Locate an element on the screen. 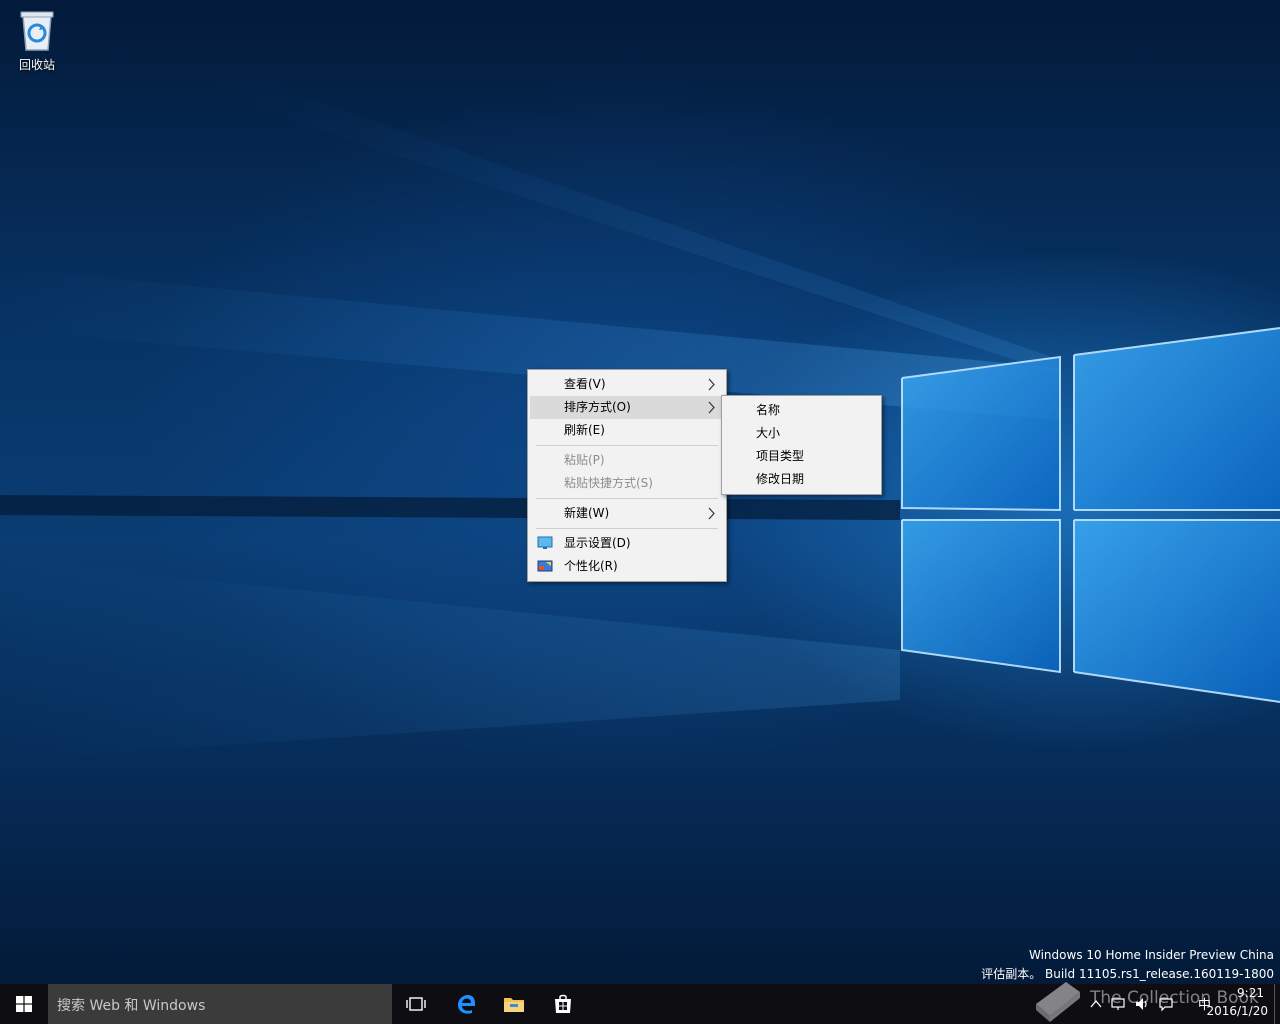 The height and width of the screenshot is (1024, 1280). menu-item-label: 新建(W) is located at coordinates (587, 513).